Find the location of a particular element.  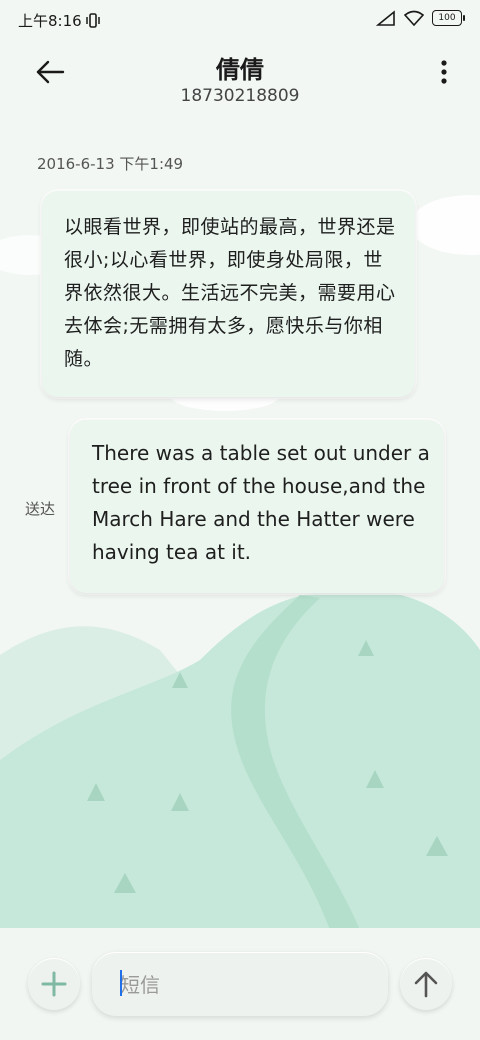

message-input is located at coordinates (245, 985).